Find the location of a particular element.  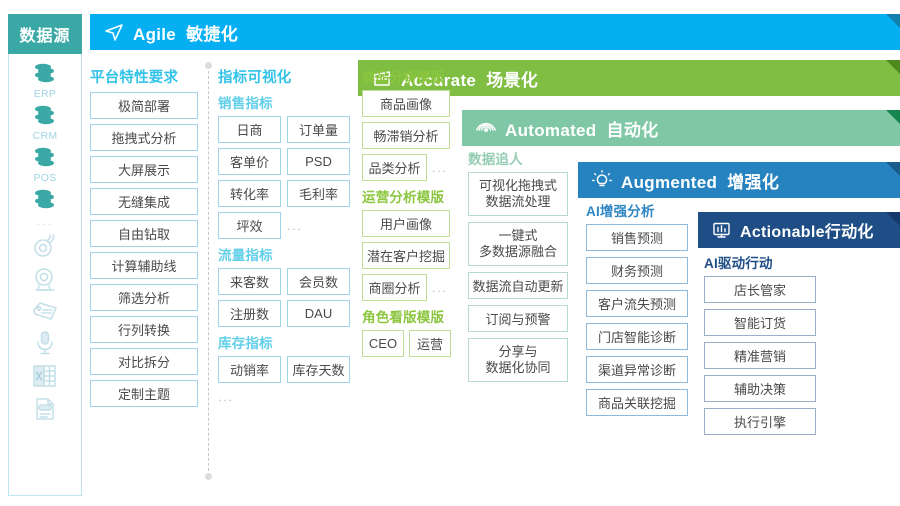

chip-line-1: 可视化拖拽式 is located at coordinates (517, 186).